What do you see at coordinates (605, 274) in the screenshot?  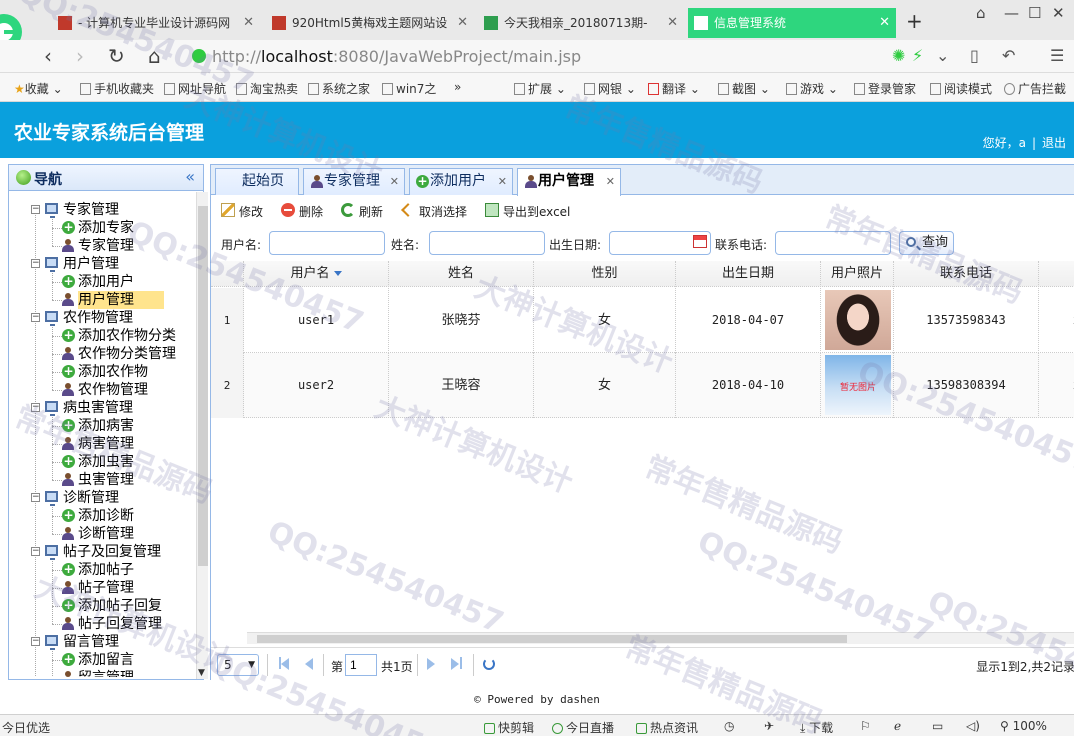 I see `column-gender: 性别` at bounding box center [605, 274].